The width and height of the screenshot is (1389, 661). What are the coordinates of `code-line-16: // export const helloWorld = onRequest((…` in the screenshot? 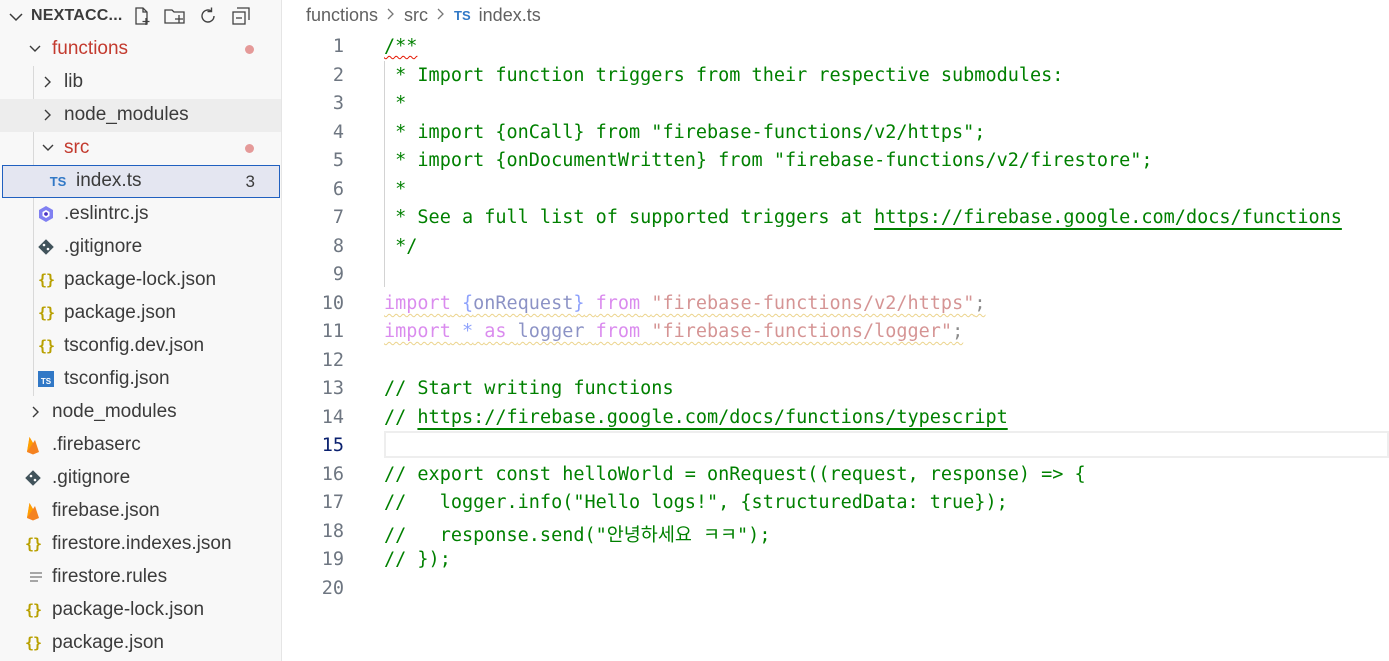 It's located at (735, 474).